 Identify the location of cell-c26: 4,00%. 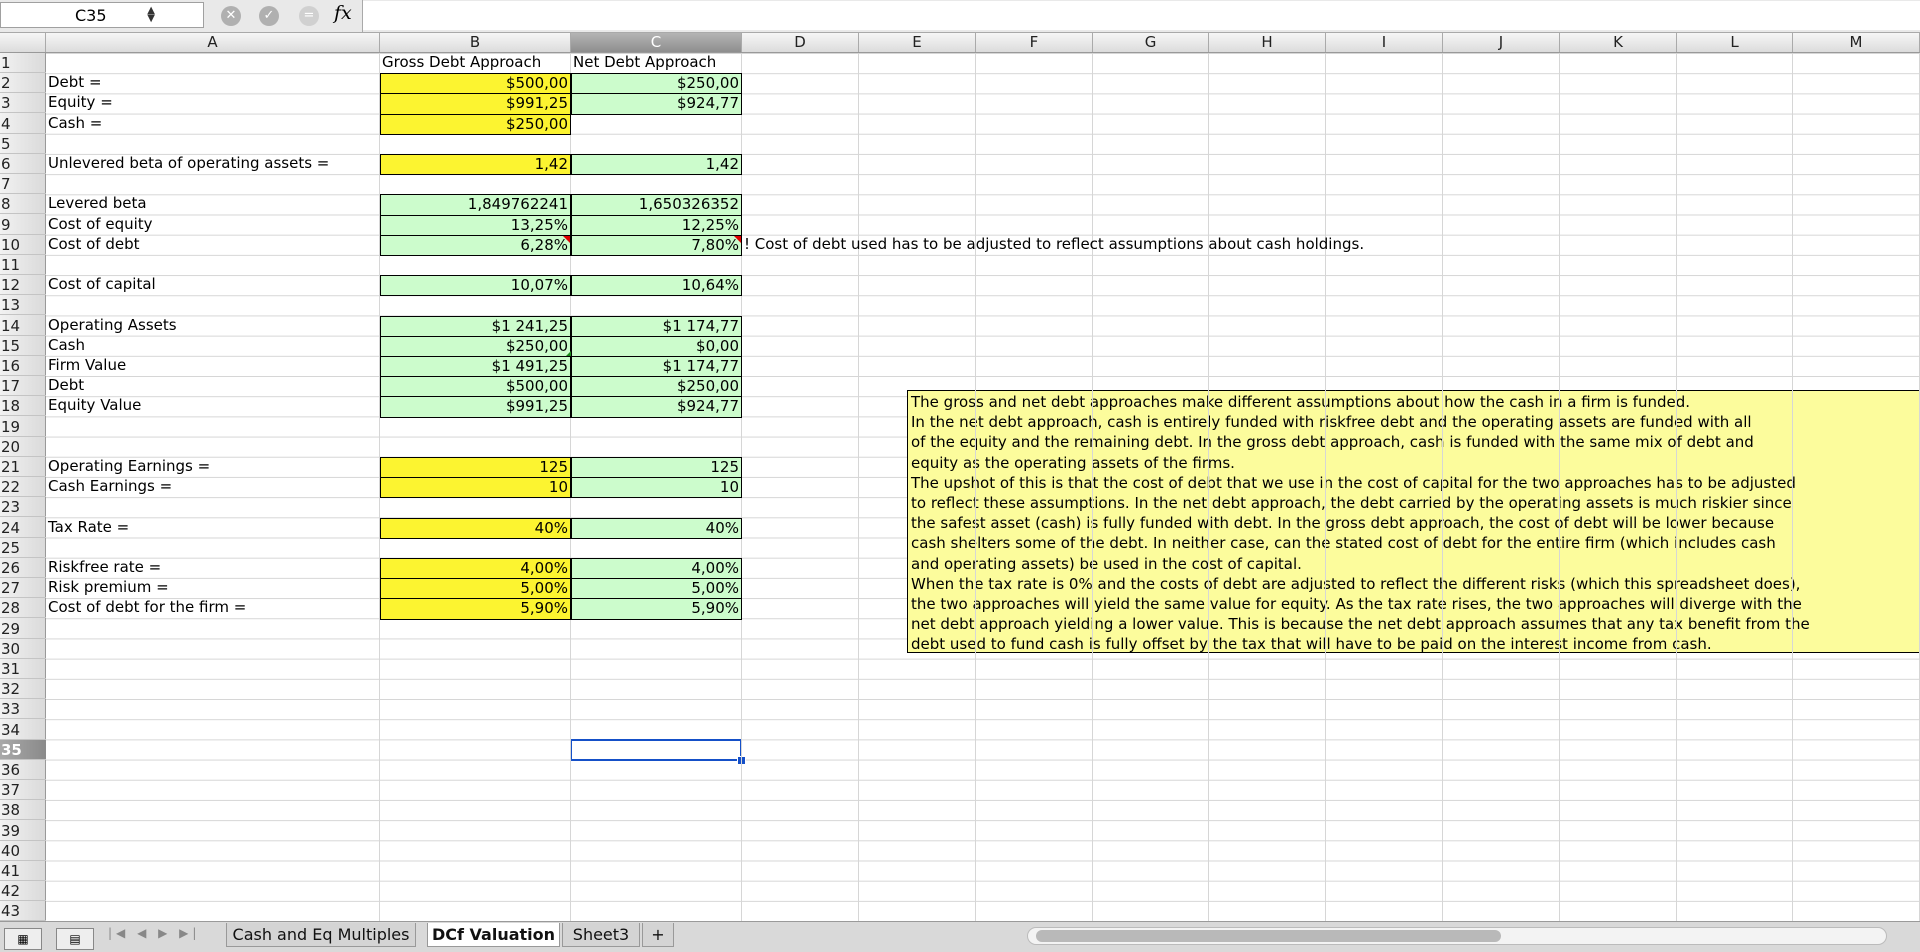
(656, 569).